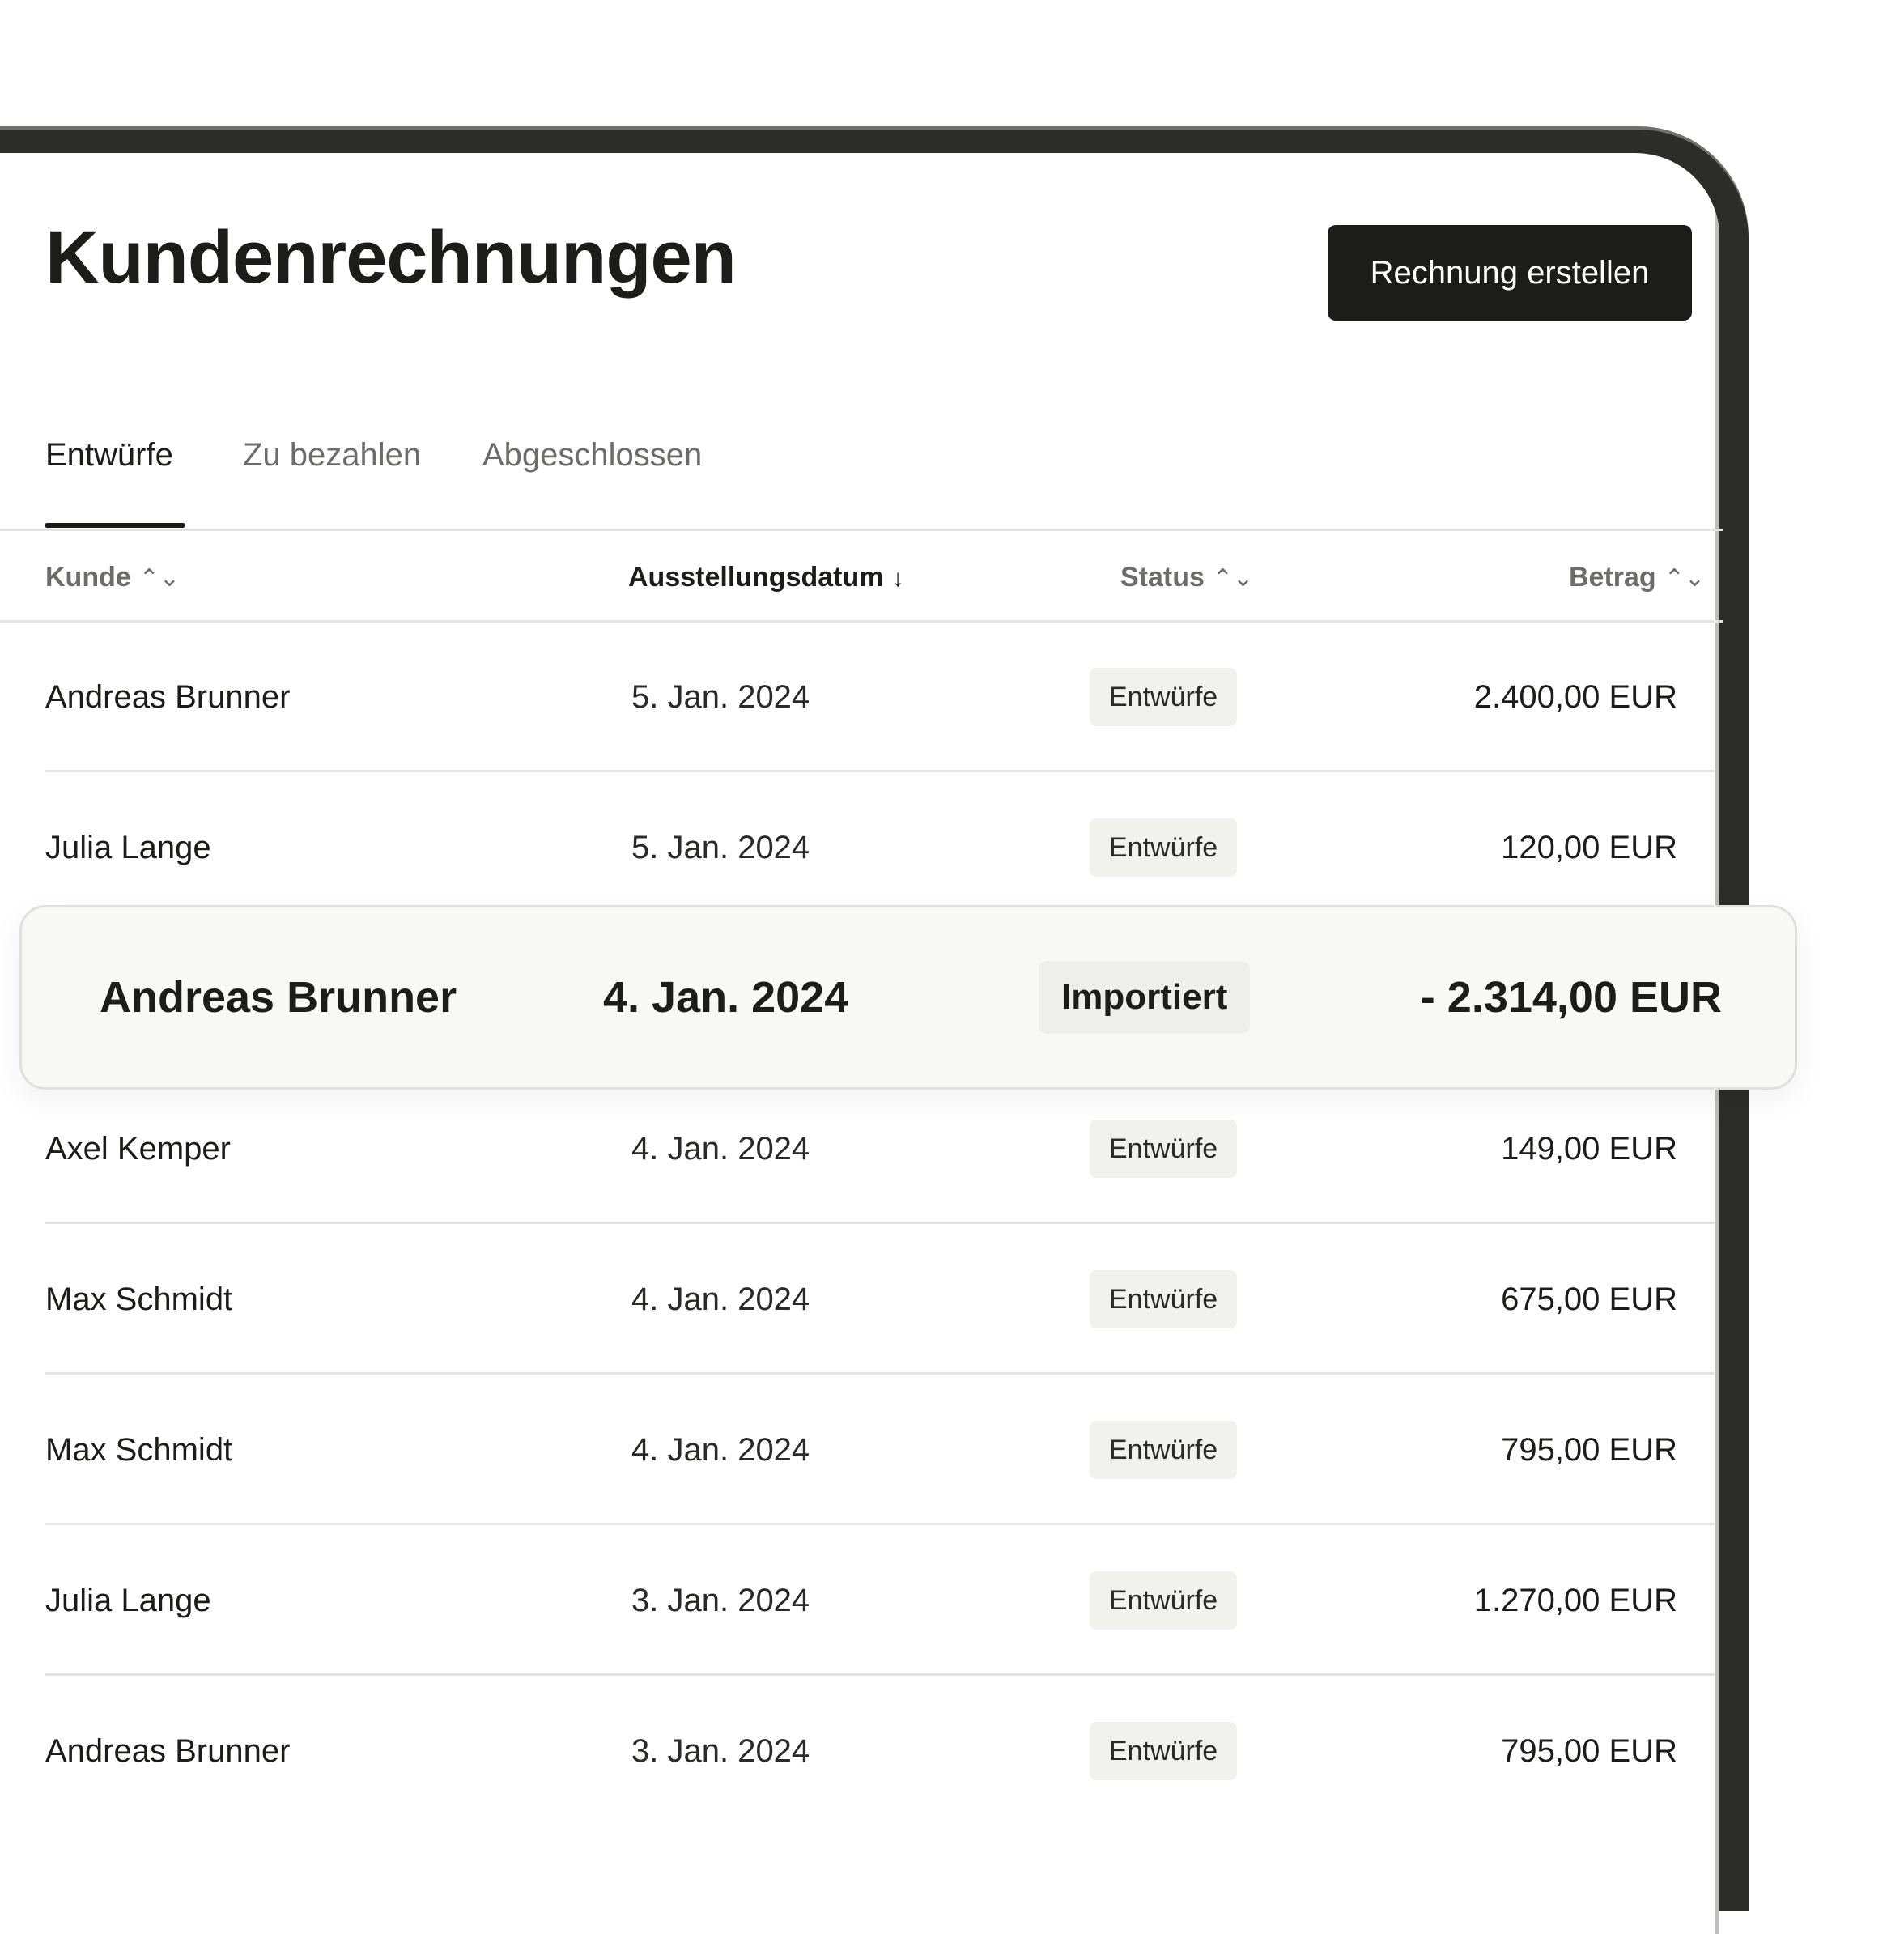 The height and width of the screenshot is (1934, 1904). I want to click on highlight-datum: 4. Jan. 2024, so click(726, 997).